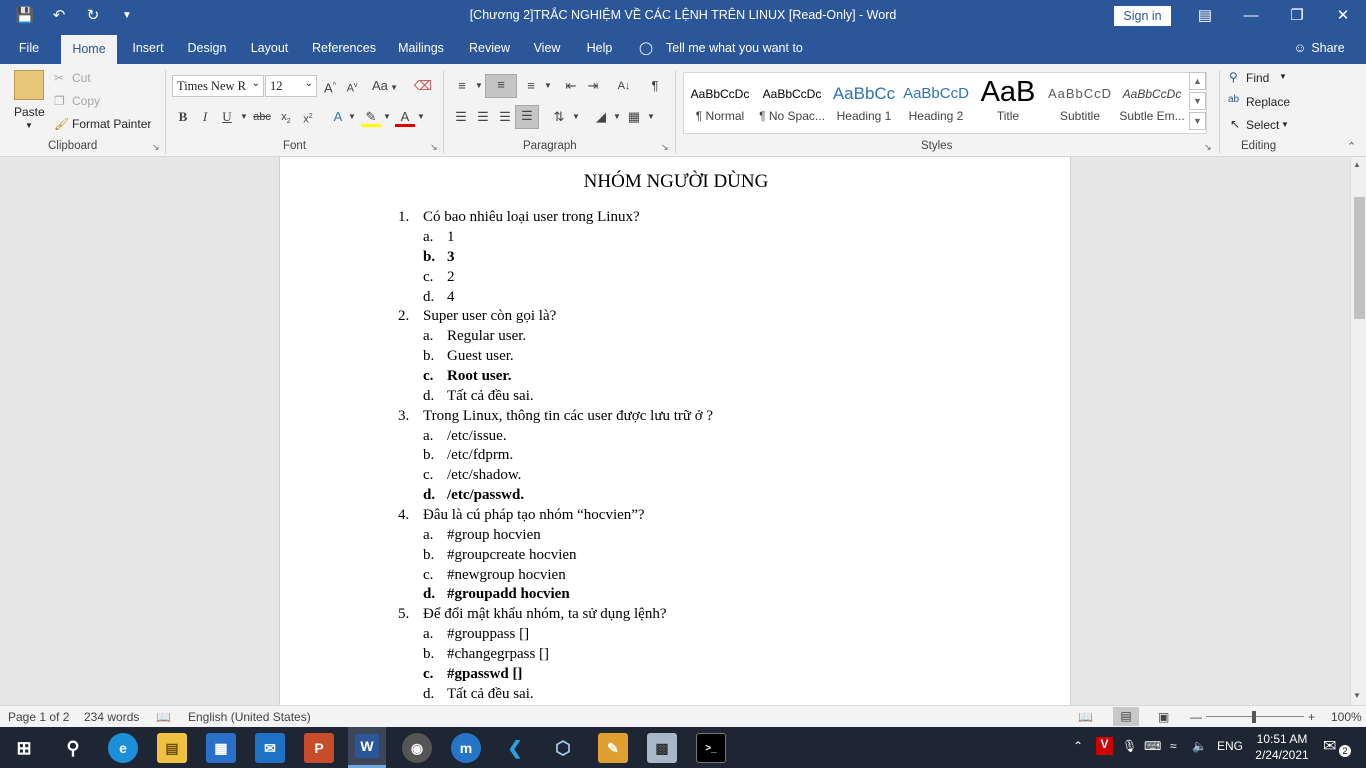 This screenshot has width=1366, height=768. Describe the element at coordinates (1197, 101) in the screenshot. I see `styles-scroll-down-icon: ▼` at that location.